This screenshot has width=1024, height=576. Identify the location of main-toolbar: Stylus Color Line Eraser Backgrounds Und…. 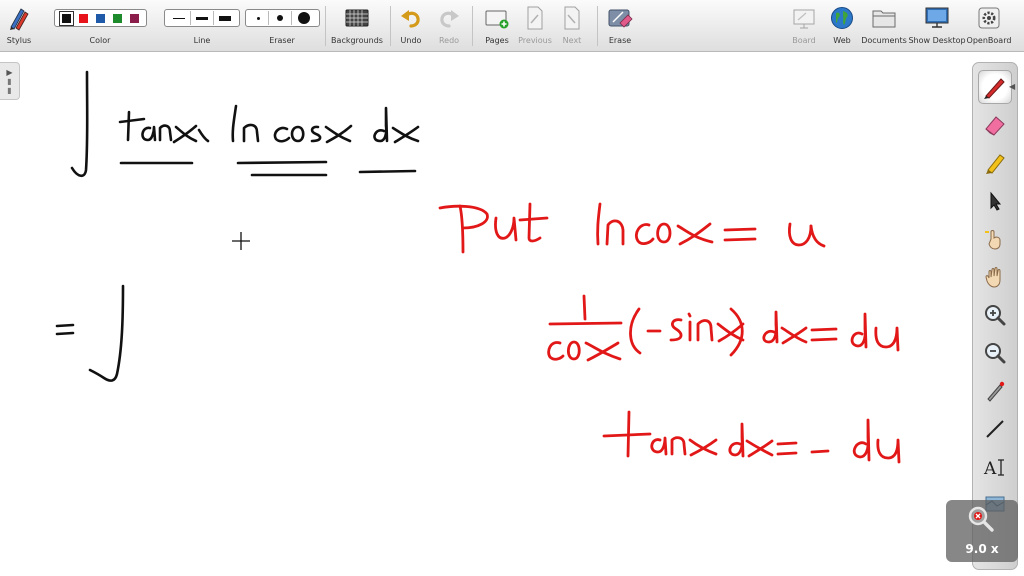
(512, 26).